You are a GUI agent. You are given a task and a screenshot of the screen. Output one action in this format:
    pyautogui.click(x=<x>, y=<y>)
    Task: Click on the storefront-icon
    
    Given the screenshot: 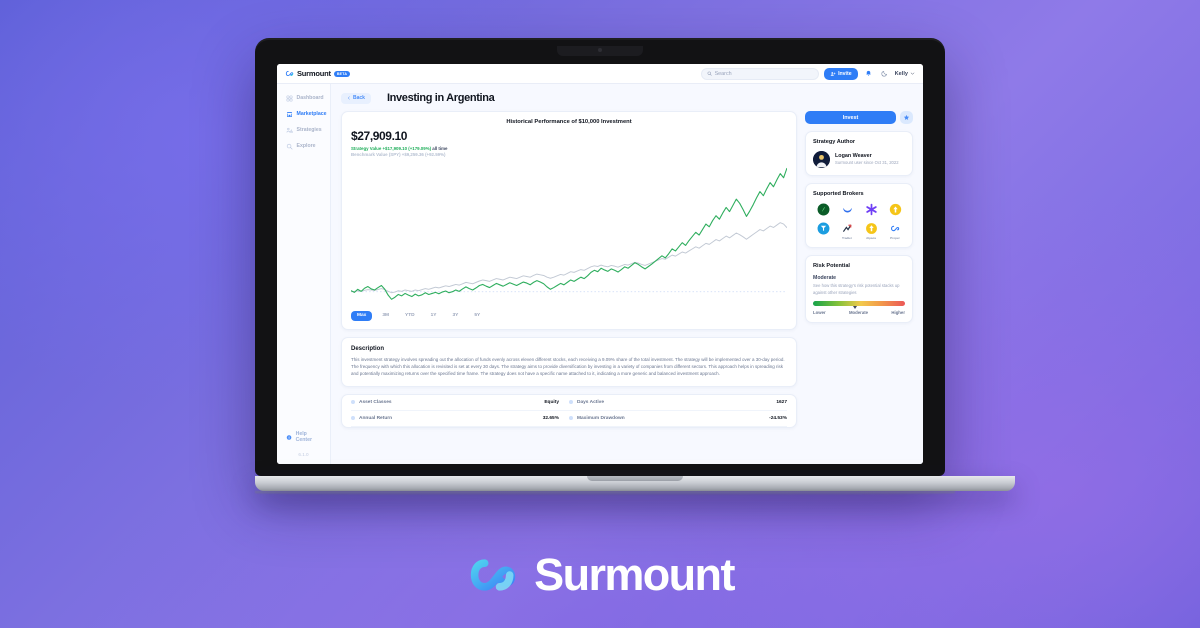 What is the action you would take?
    pyautogui.click(x=289, y=114)
    